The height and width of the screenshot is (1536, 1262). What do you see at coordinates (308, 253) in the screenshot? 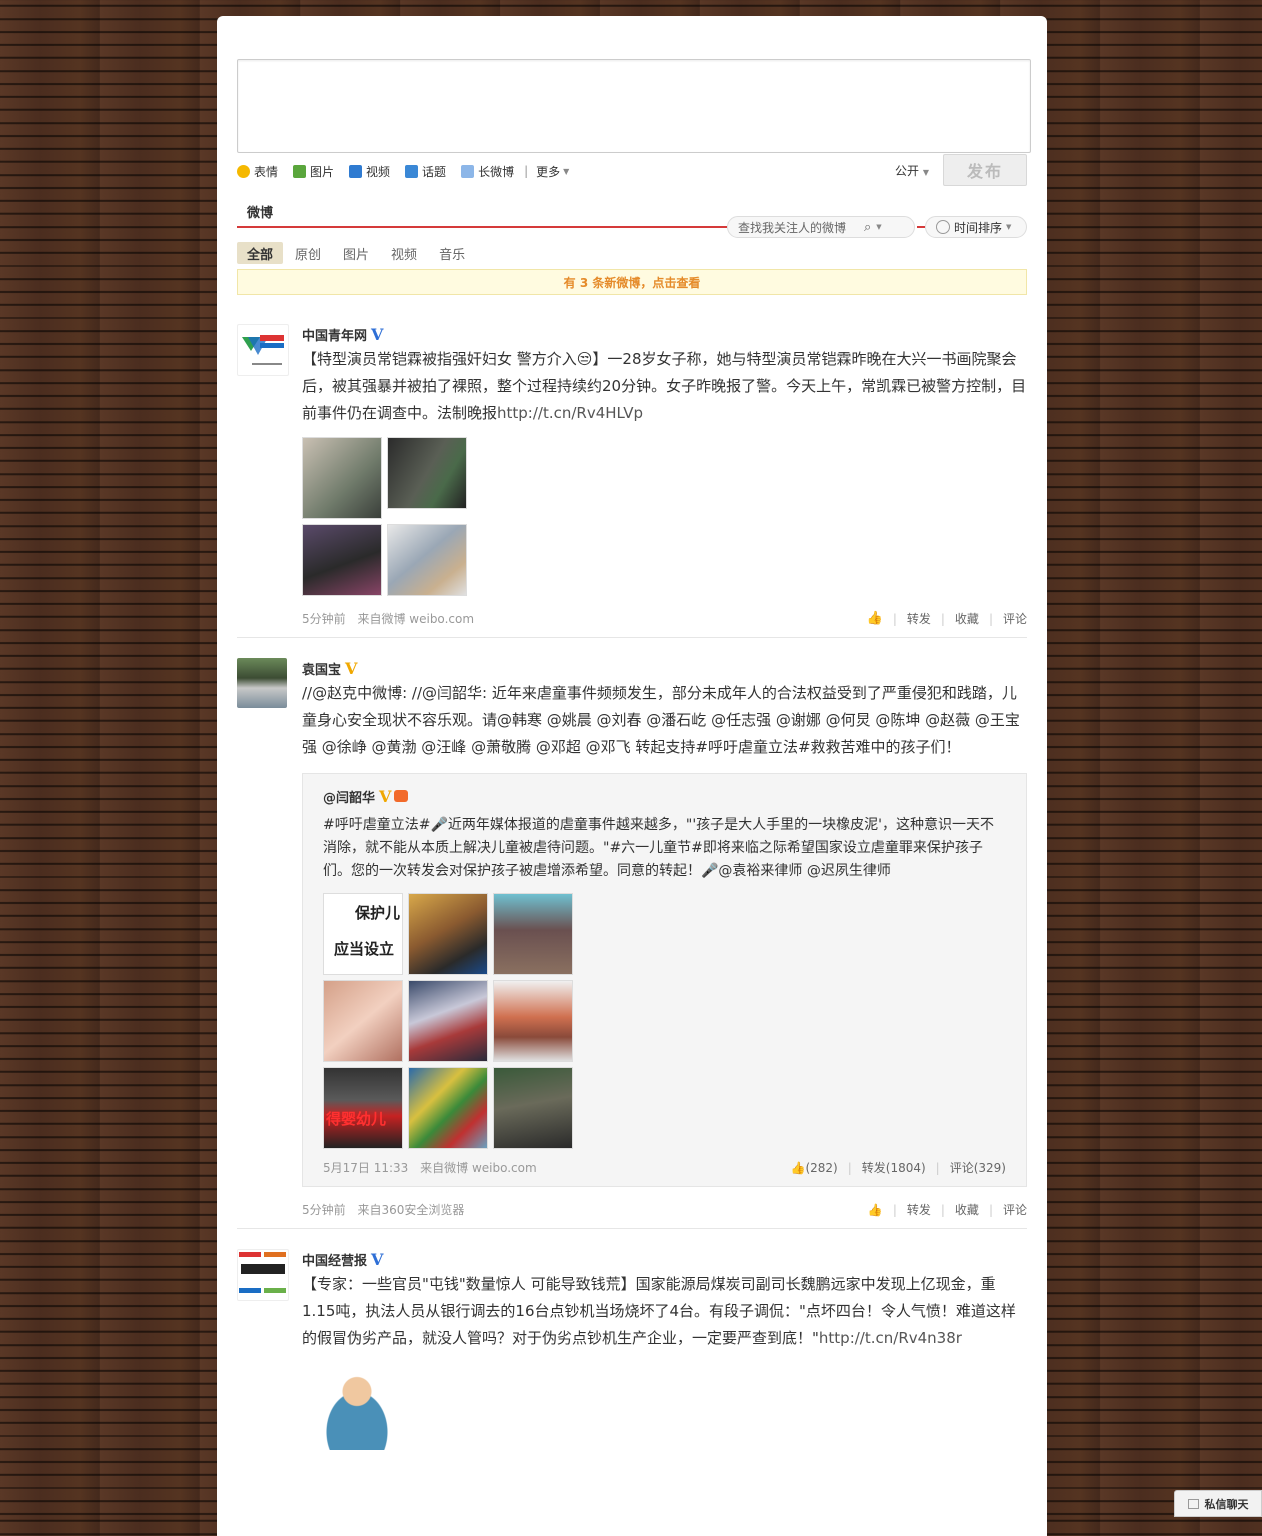
I see `filter-original: 原创` at bounding box center [308, 253].